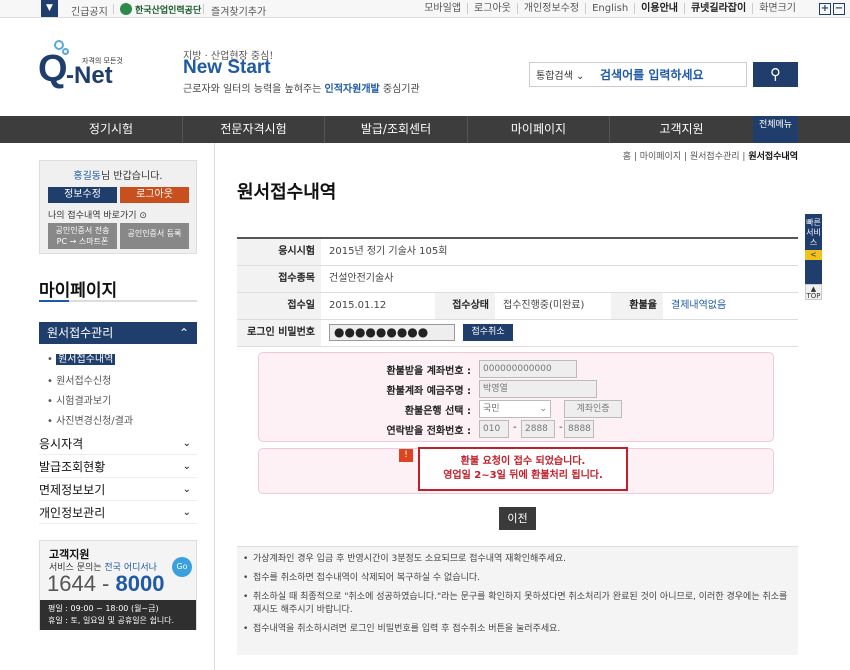 The image size is (850, 670). What do you see at coordinates (652, 74) in the screenshot?
I see `search-input: 검색어를 입력하세요` at bounding box center [652, 74].